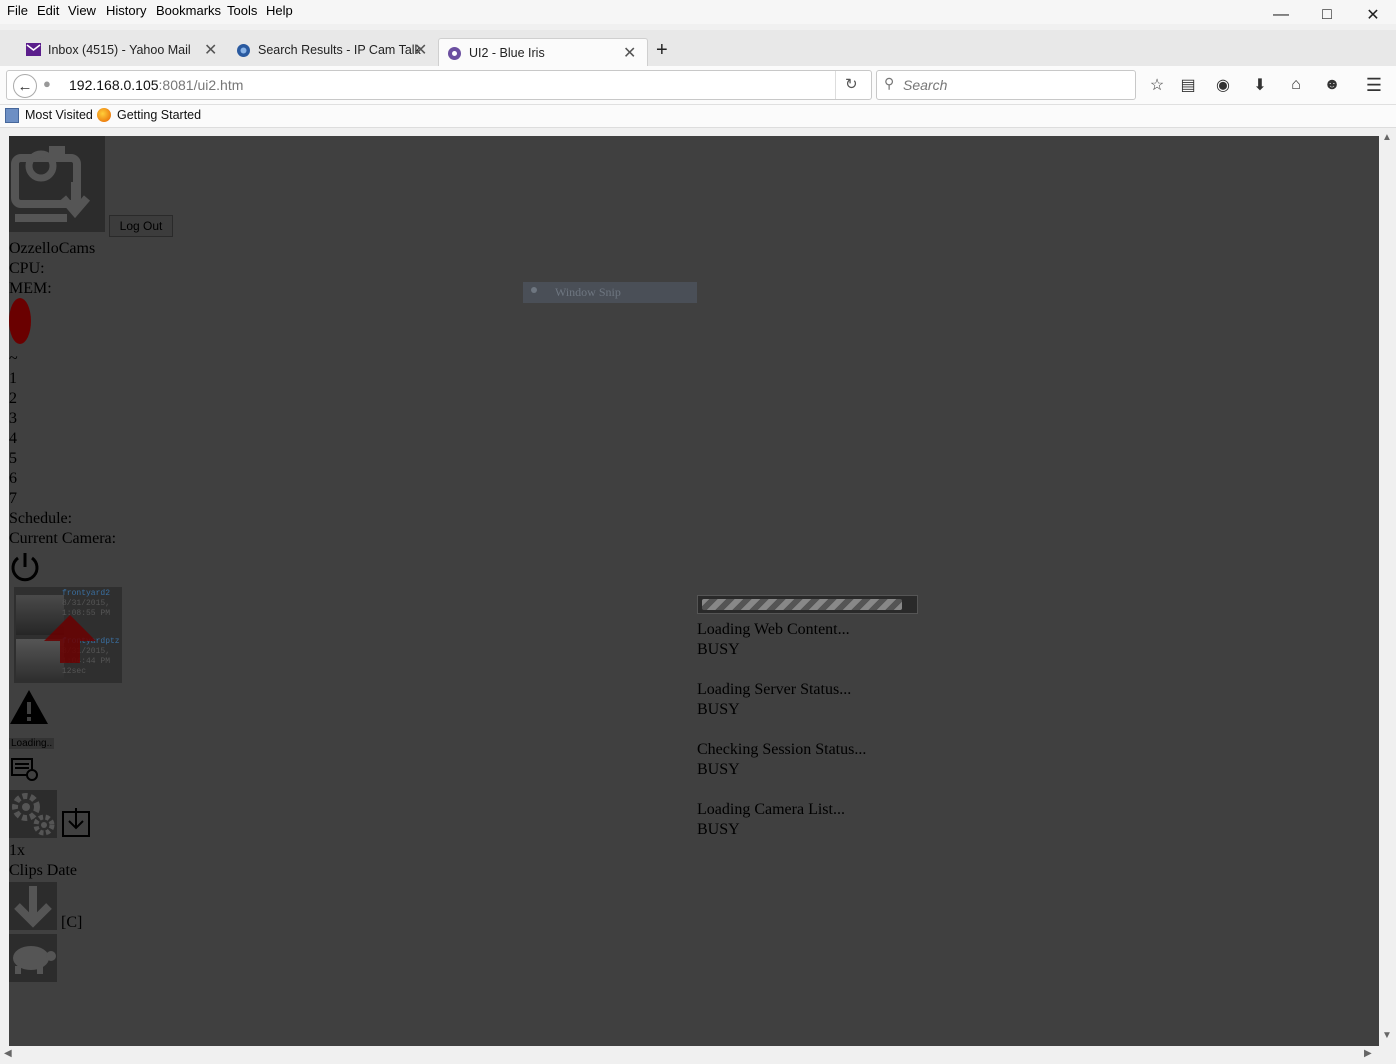  What do you see at coordinates (20, 321) in the screenshot?
I see `status-indicator` at bounding box center [20, 321].